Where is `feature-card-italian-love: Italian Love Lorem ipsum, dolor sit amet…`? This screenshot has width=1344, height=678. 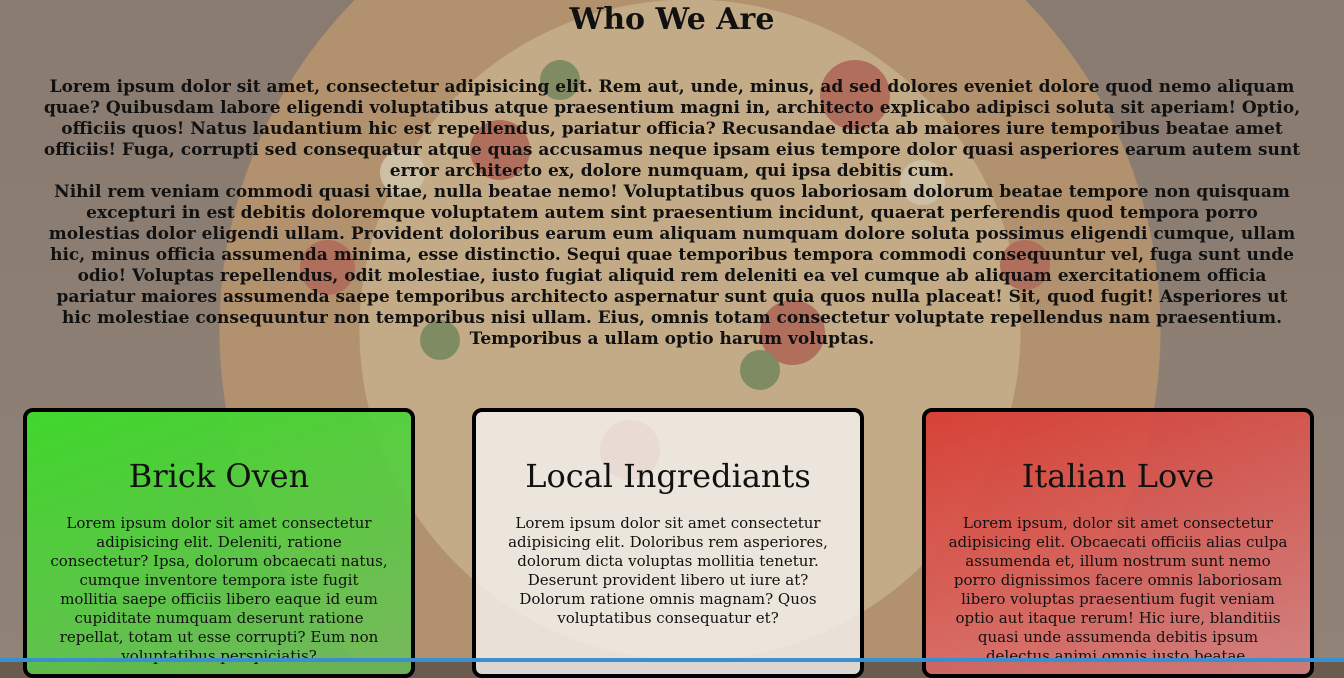
feature-card-italian-love: Italian Love Lorem ipsum, dolor sit amet… is located at coordinates (1118, 543).